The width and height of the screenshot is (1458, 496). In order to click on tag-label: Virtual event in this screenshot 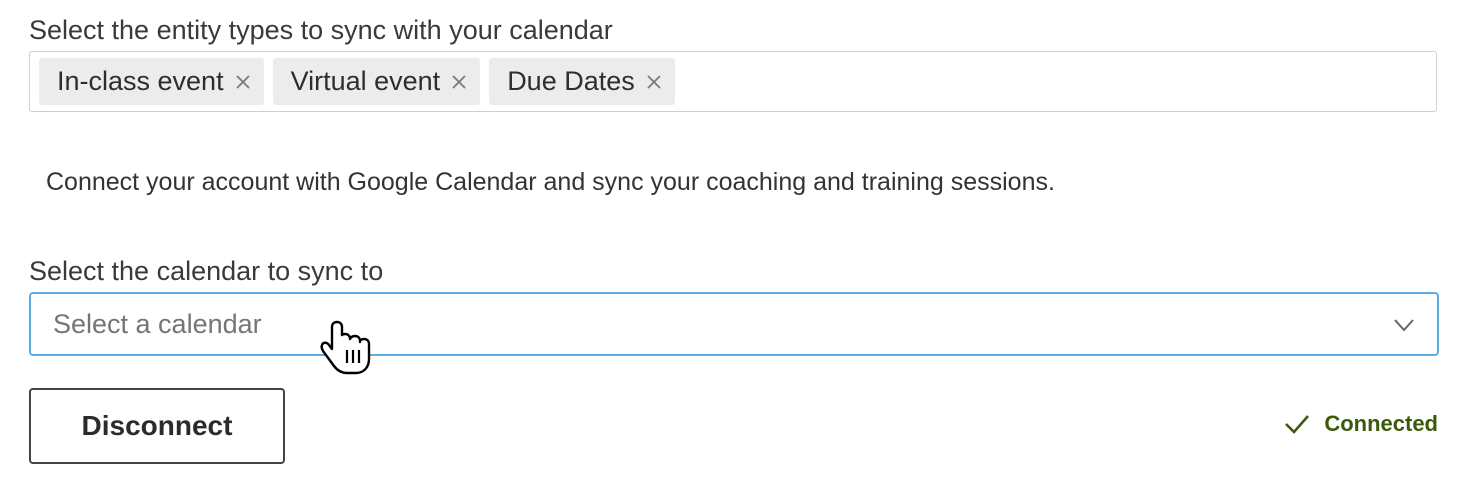, I will do `click(365, 81)`.